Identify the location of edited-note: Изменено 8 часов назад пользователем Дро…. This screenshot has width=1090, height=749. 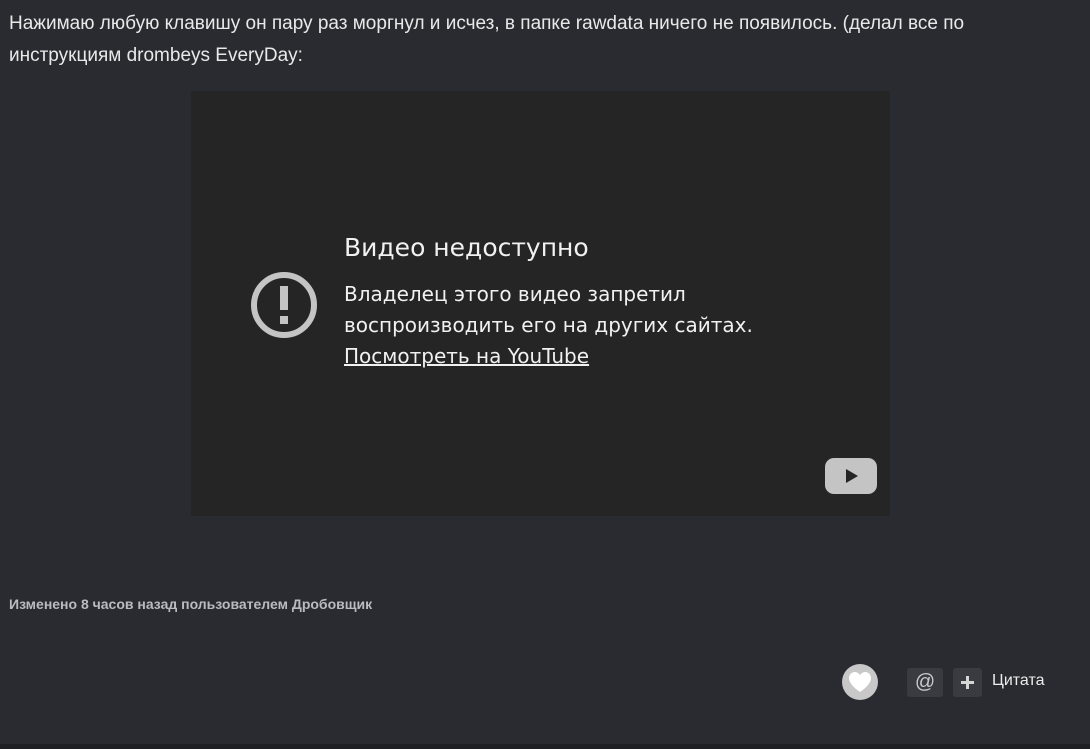
(191, 604).